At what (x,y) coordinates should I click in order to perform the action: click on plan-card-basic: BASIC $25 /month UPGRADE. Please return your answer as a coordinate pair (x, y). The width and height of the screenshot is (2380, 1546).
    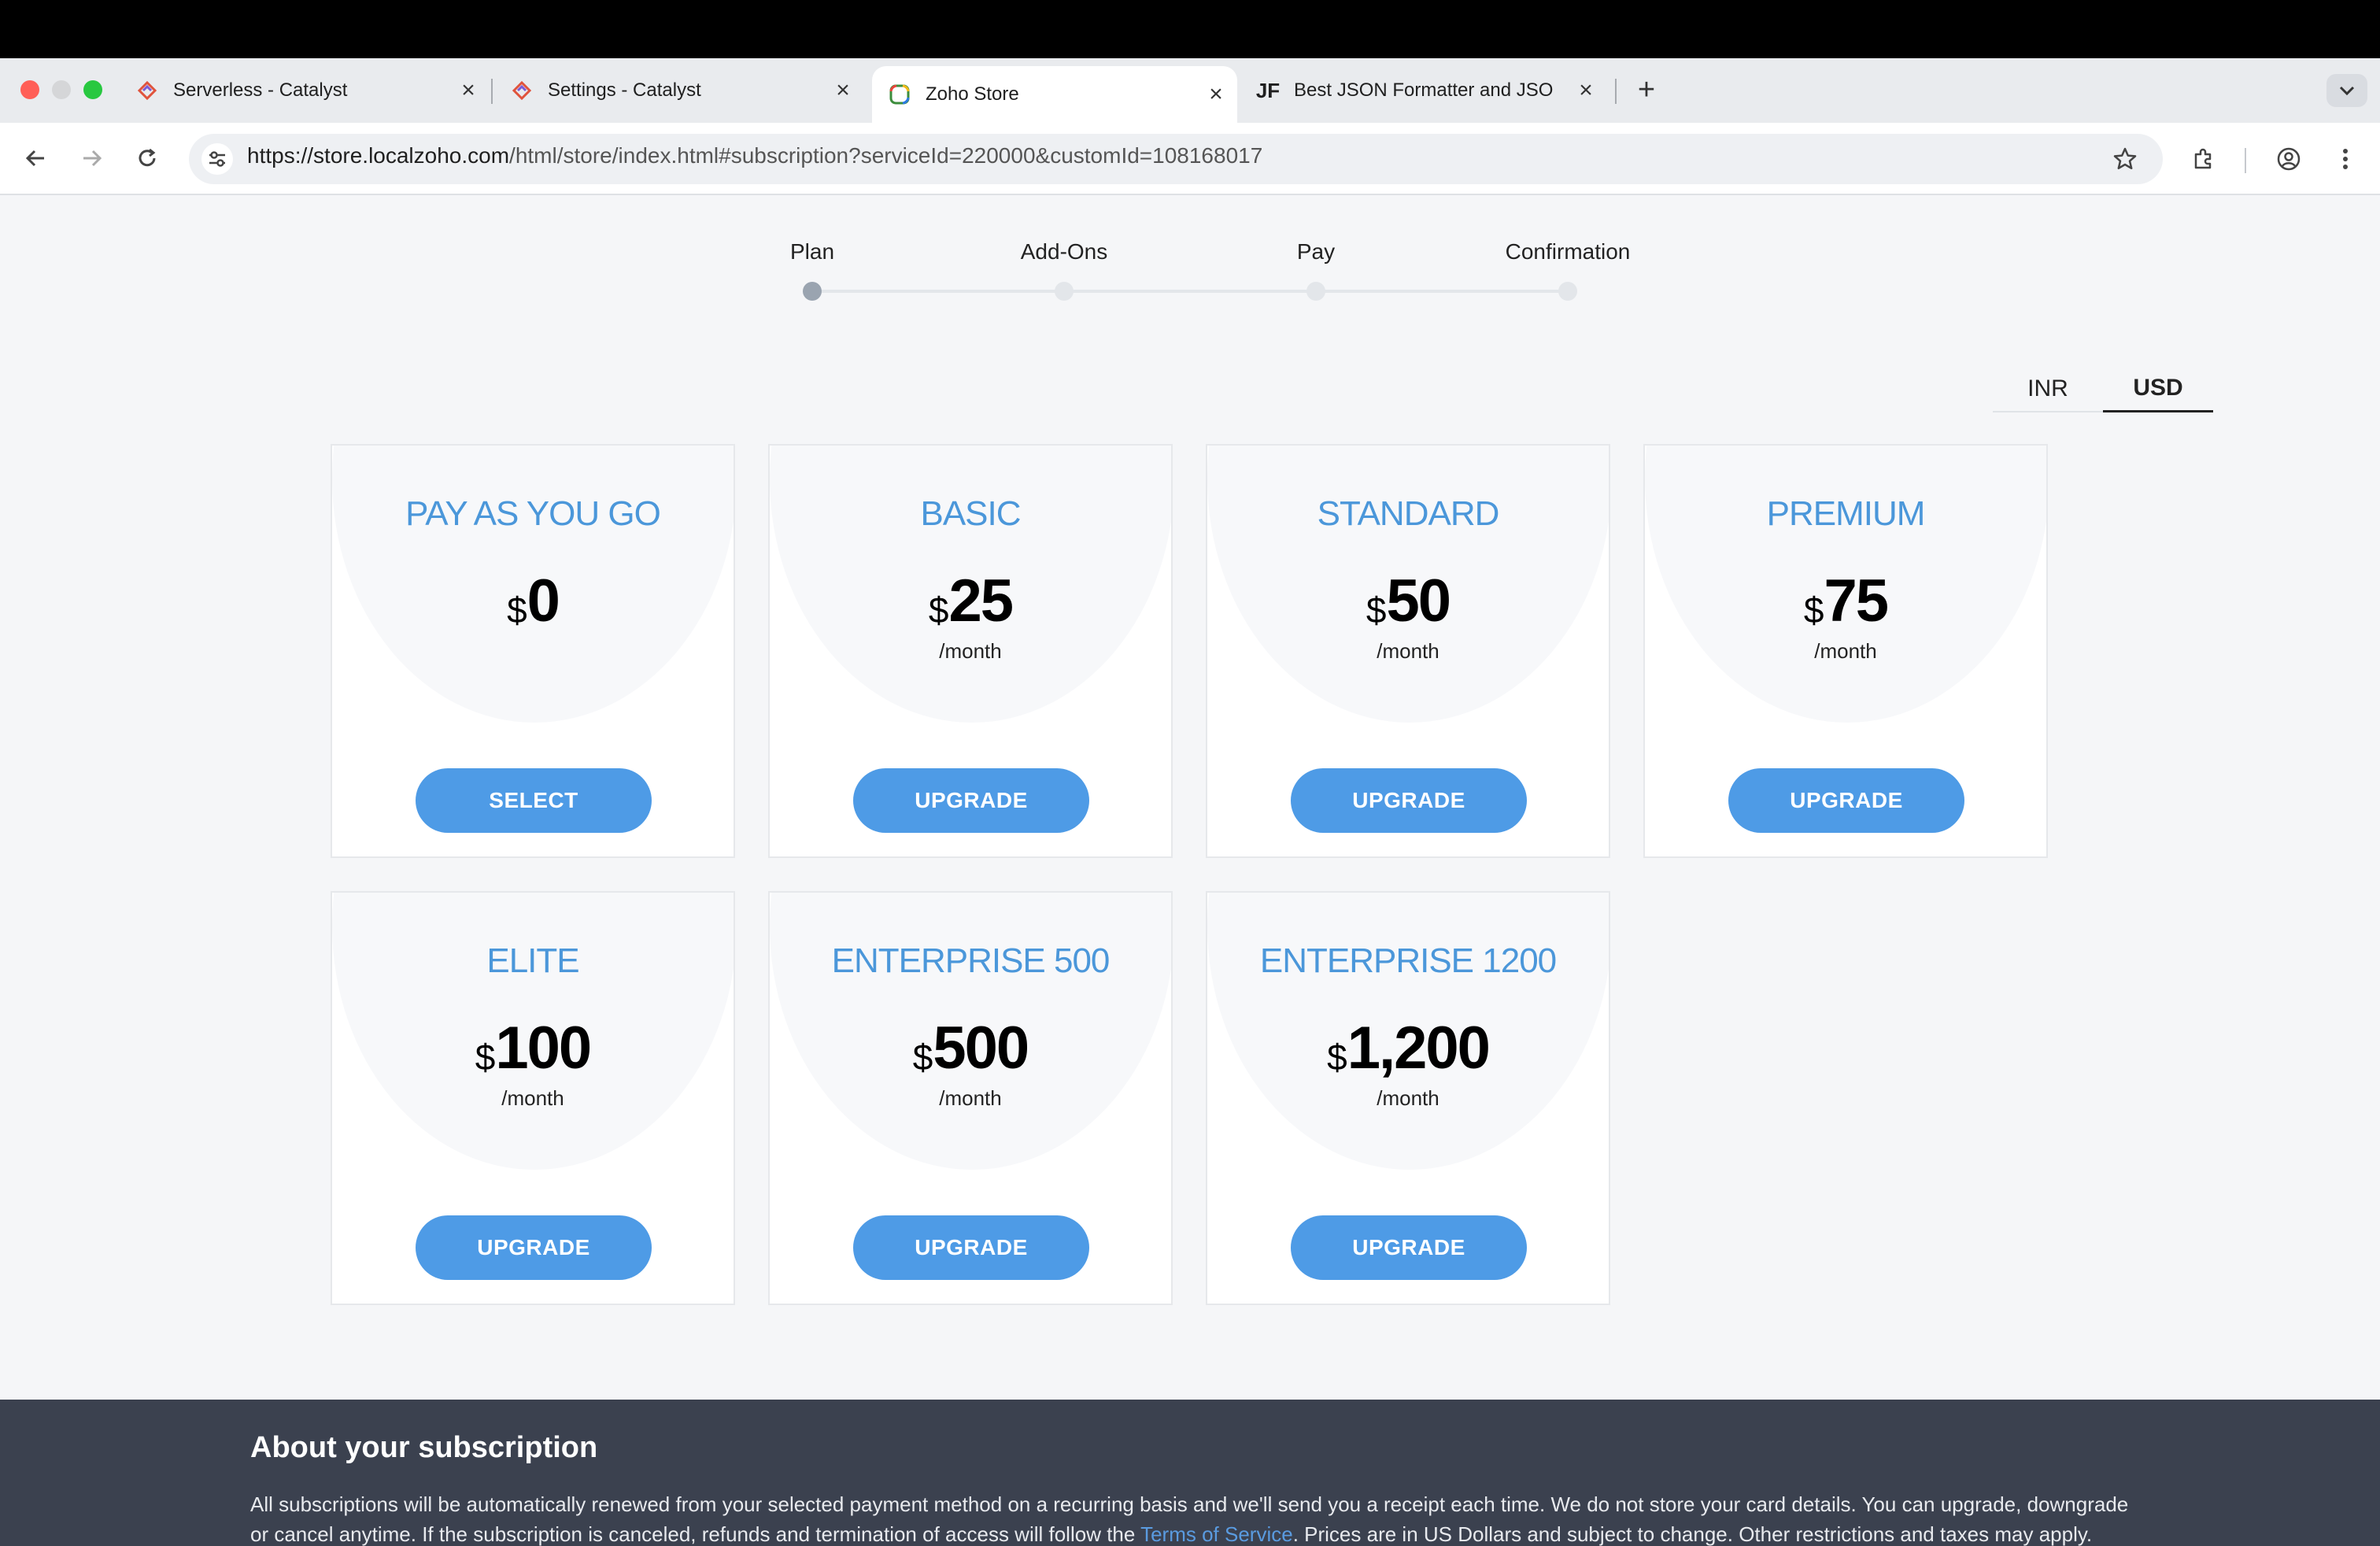
    Looking at the image, I should click on (970, 651).